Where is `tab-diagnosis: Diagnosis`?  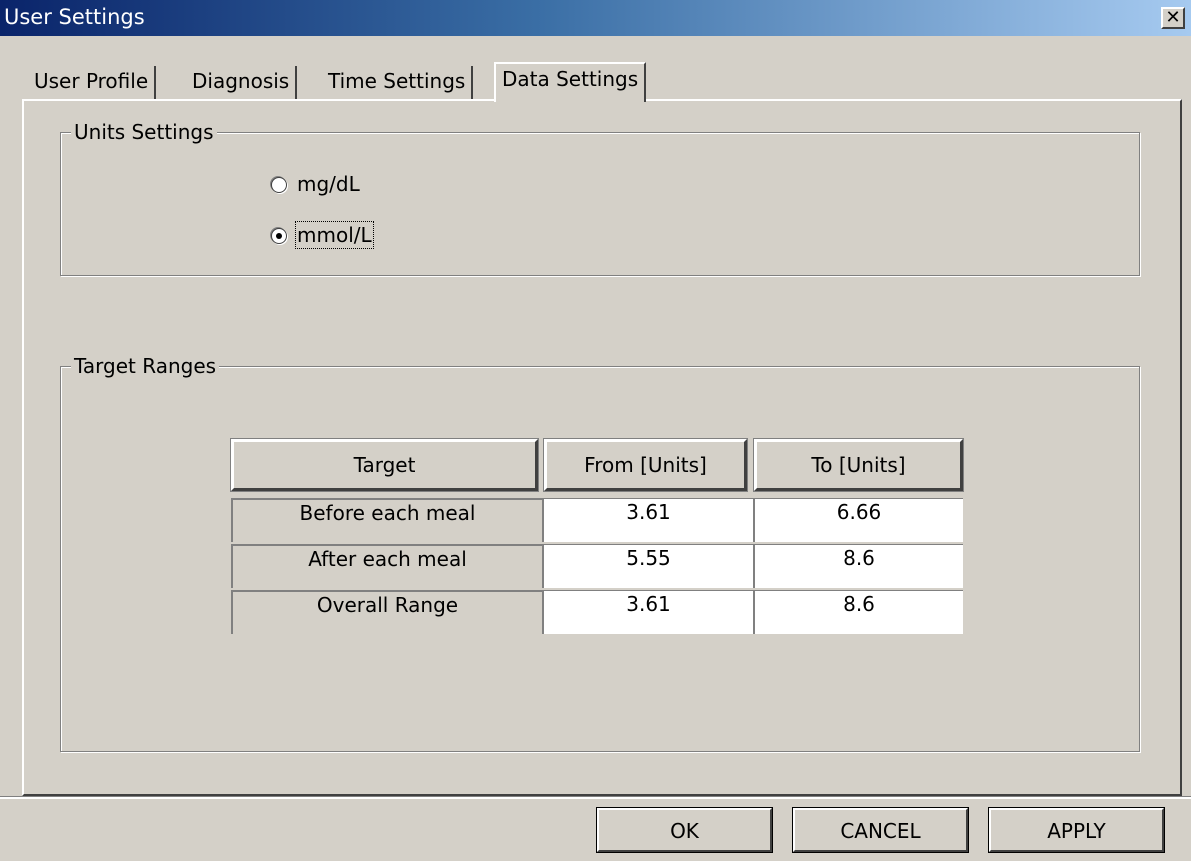
tab-diagnosis: Diagnosis is located at coordinates (242, 83).